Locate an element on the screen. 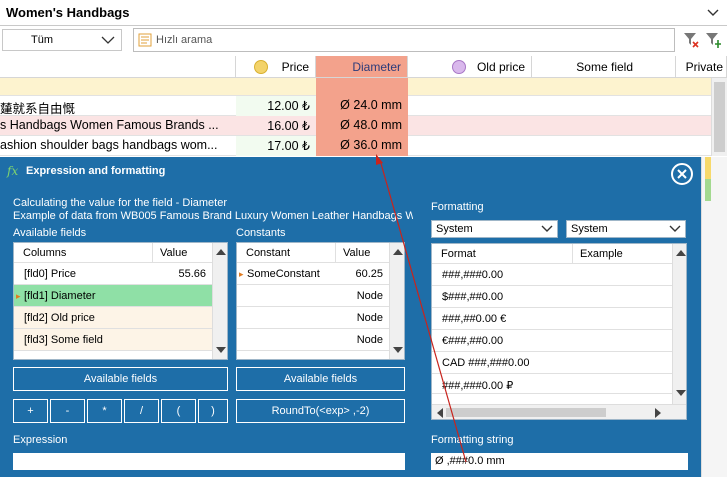 The height and width of the screenshot is (477, 727). formatting-label: Formatting is located at coordinates (457, 207).